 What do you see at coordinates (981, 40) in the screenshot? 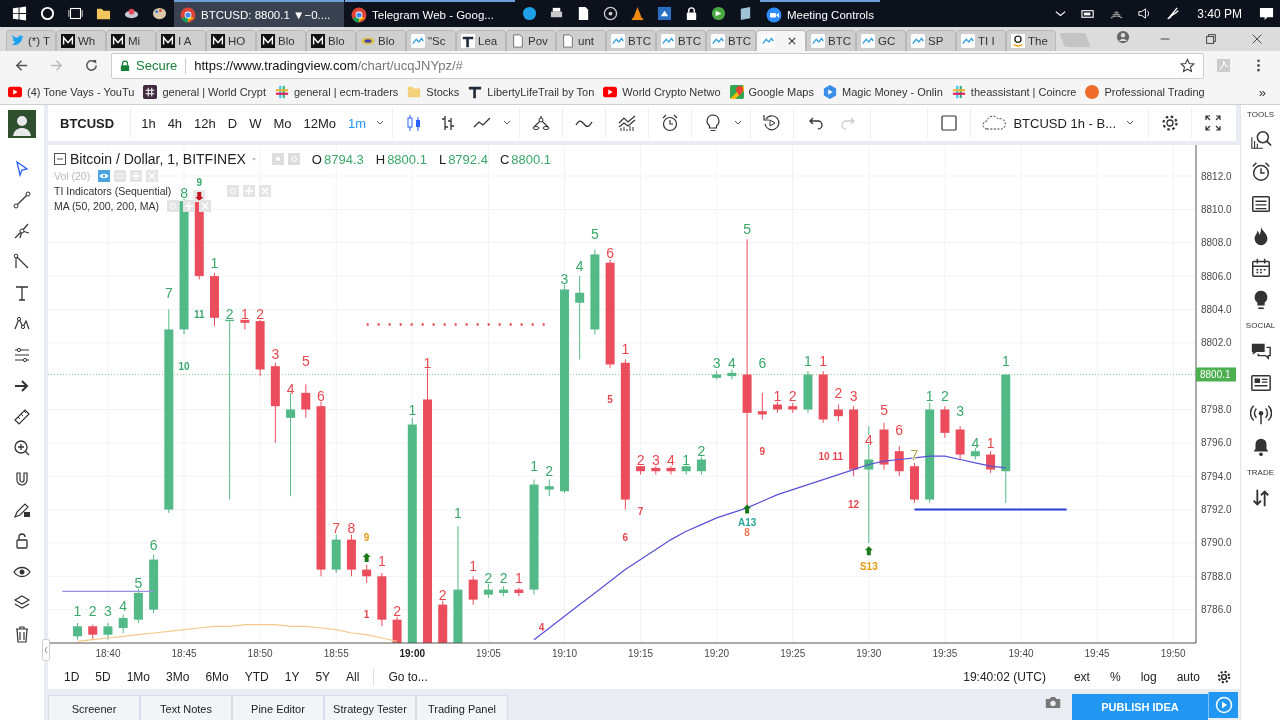
I see `browser-tab: TI I` at bounding box center [981, 40].